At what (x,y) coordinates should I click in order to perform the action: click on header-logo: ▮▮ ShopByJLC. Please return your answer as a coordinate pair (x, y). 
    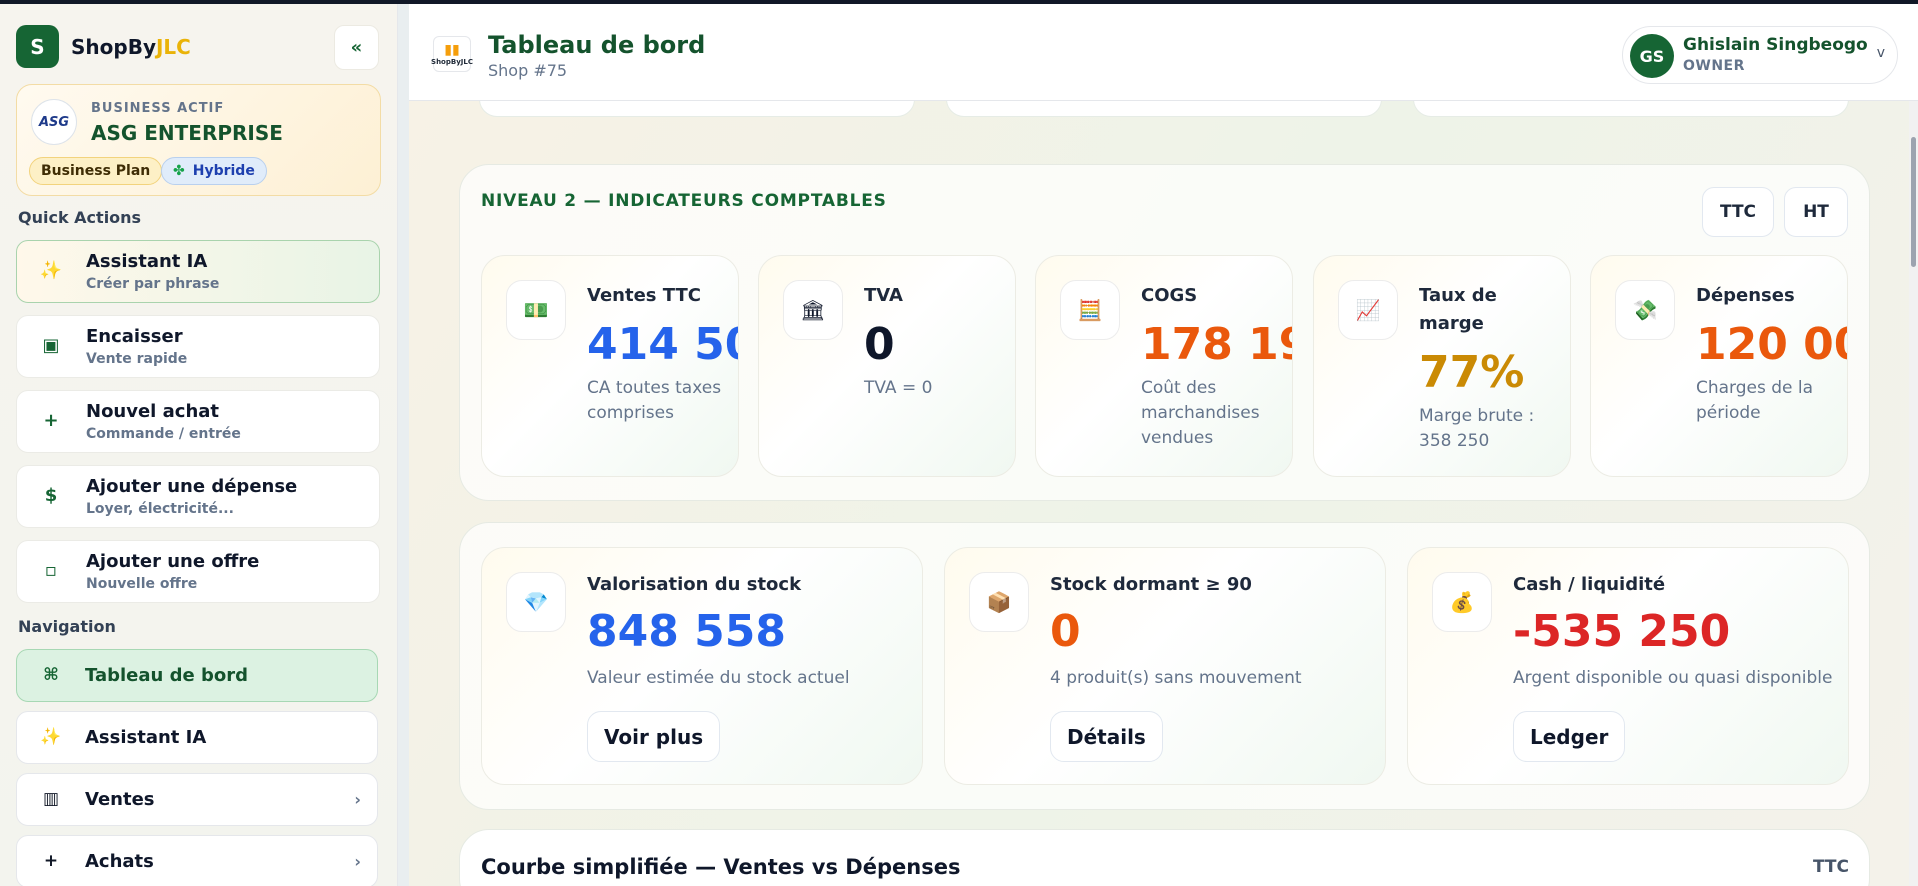
    Looking at the image, I should click on (452, 54).